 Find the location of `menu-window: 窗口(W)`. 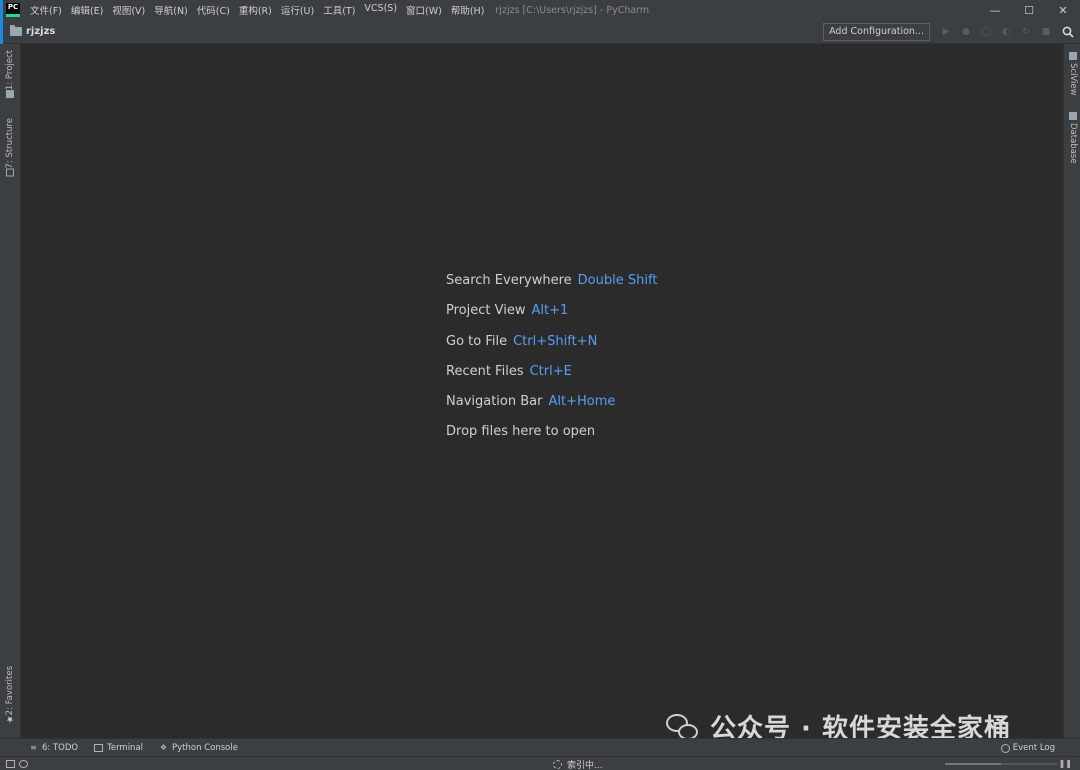

menu-window: 窗口(W) is located at coordinates (424, 10).